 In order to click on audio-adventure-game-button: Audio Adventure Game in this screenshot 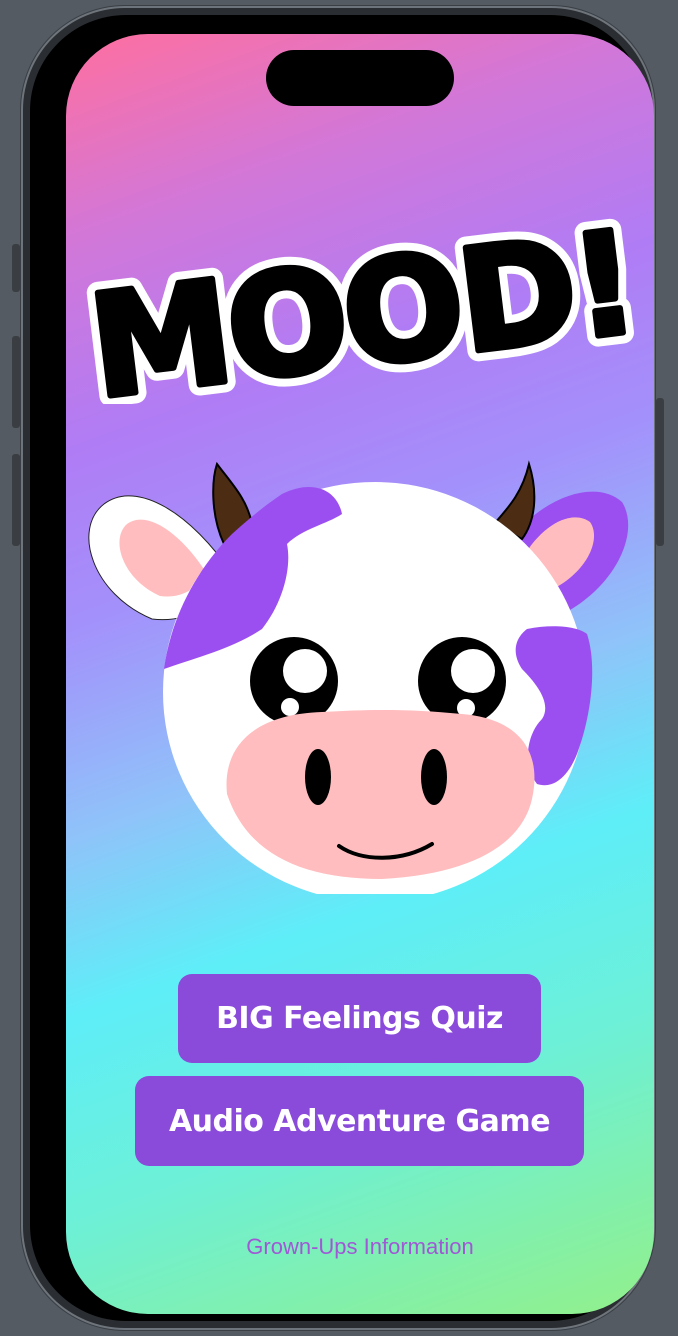, I will do `click(359, 1121)`.